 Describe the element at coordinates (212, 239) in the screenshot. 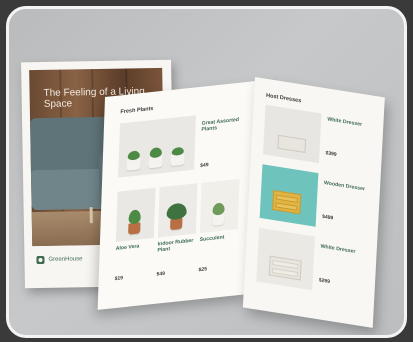

I see `item-title-3: Succulent` at that location.